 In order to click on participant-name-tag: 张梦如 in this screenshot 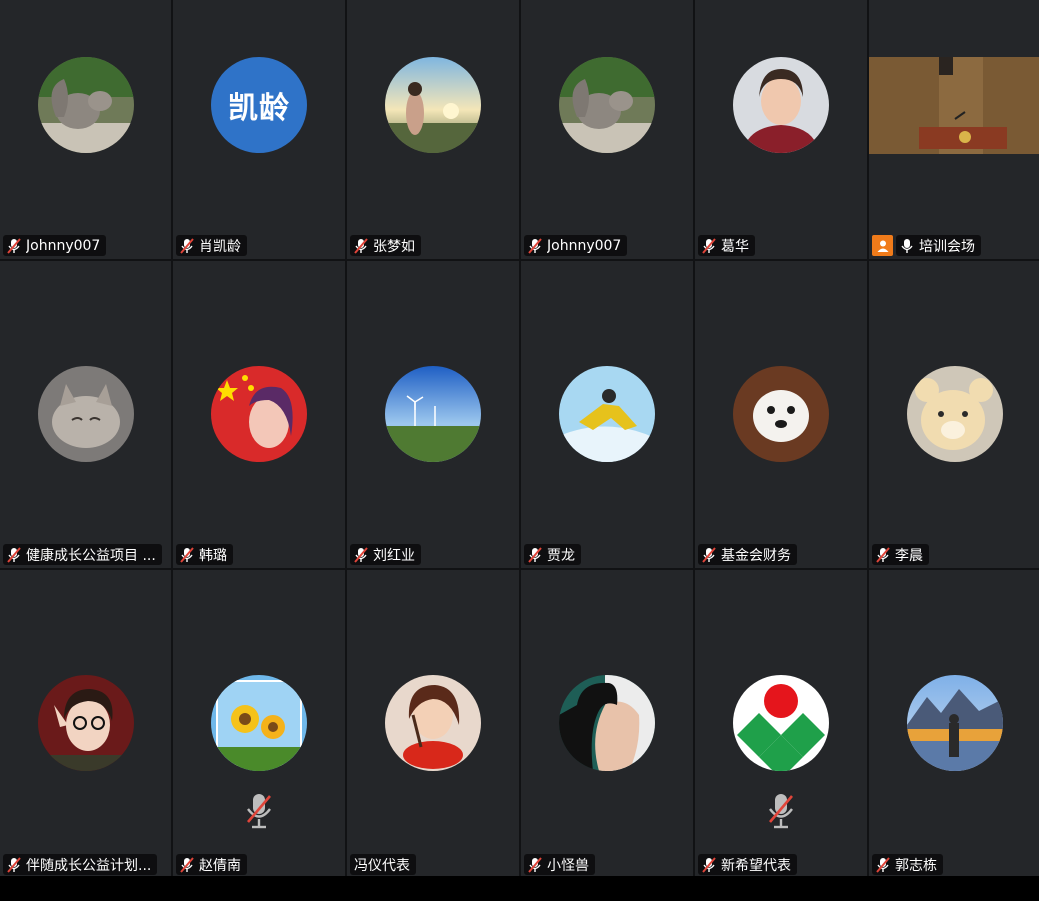, I will do `click(385, 245)`.